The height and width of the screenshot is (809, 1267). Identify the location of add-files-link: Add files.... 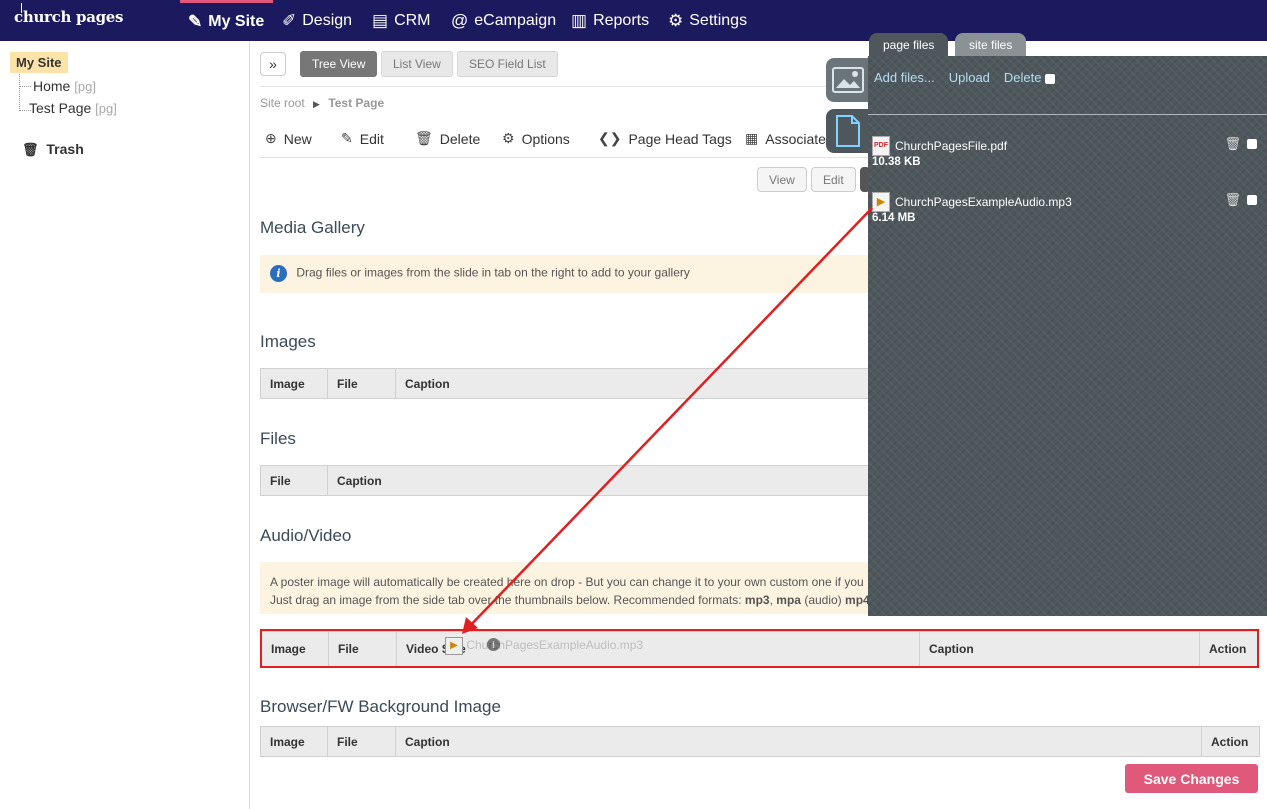
(904, 77).